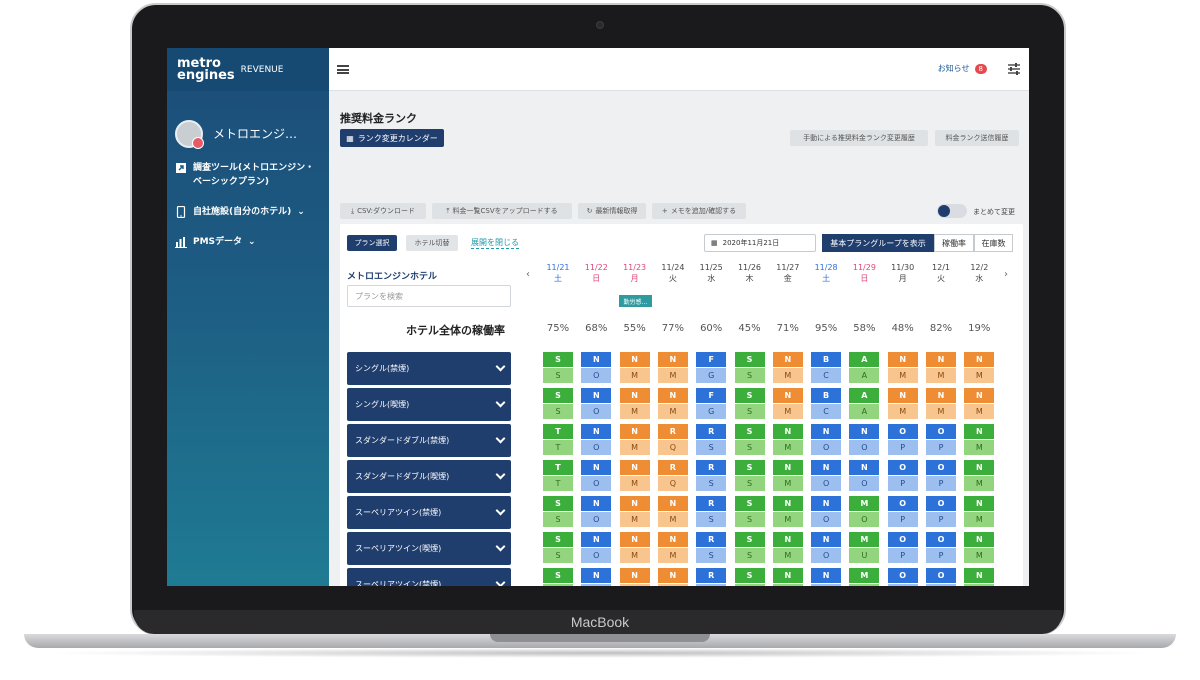  Describe the element at coordinates (859, 138) in the screenshot. I see `manual-rank-history-button: 手動による推奨料金ランク変更履歴` at that location.